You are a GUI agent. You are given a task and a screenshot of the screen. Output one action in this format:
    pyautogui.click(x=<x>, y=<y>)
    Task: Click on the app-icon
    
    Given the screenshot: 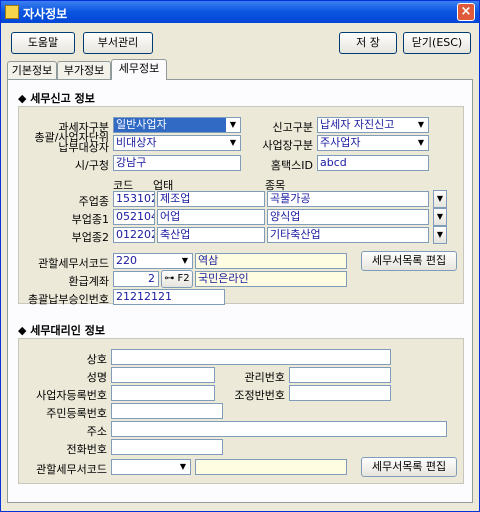 What is the action you would take?
    pyautogui.click(x=12, y=12)
    